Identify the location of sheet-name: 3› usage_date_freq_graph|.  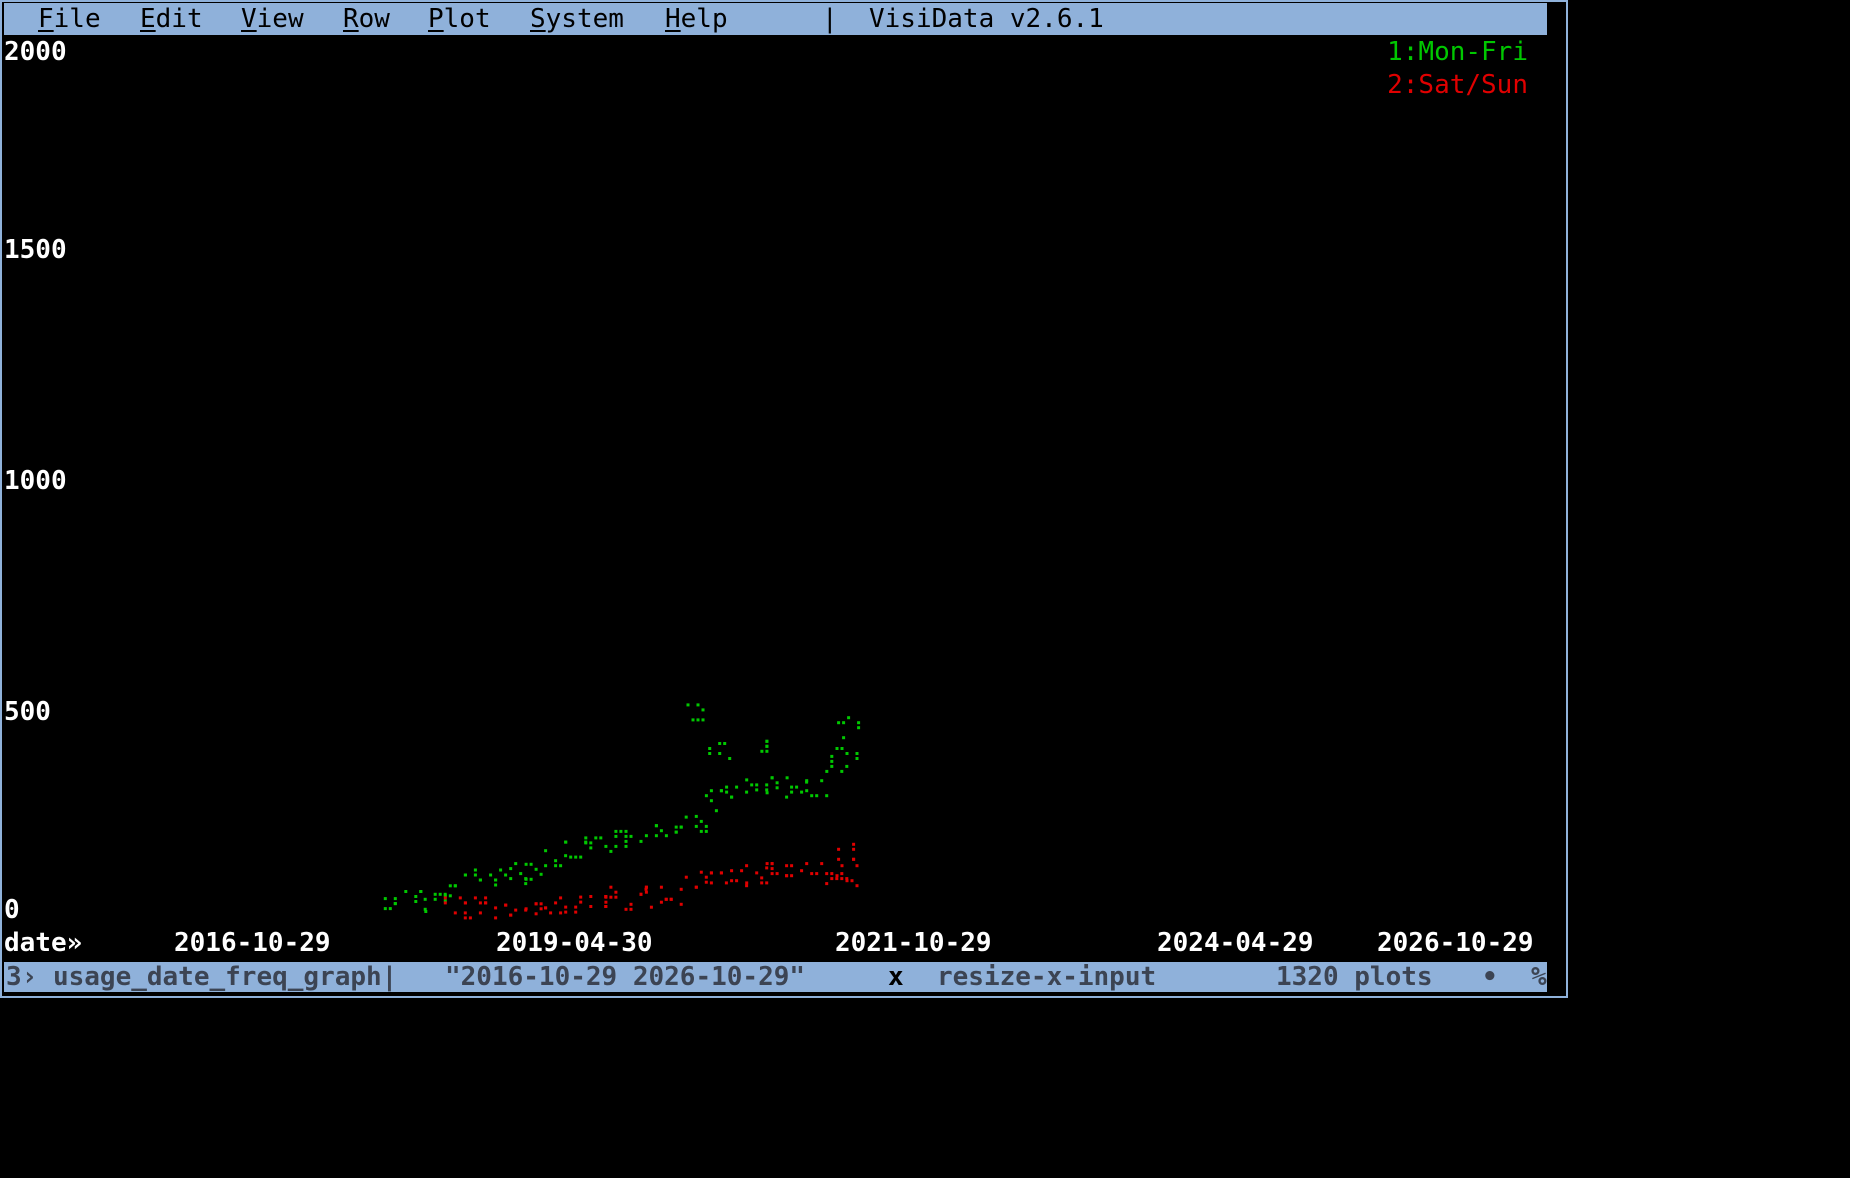
(201, 977).